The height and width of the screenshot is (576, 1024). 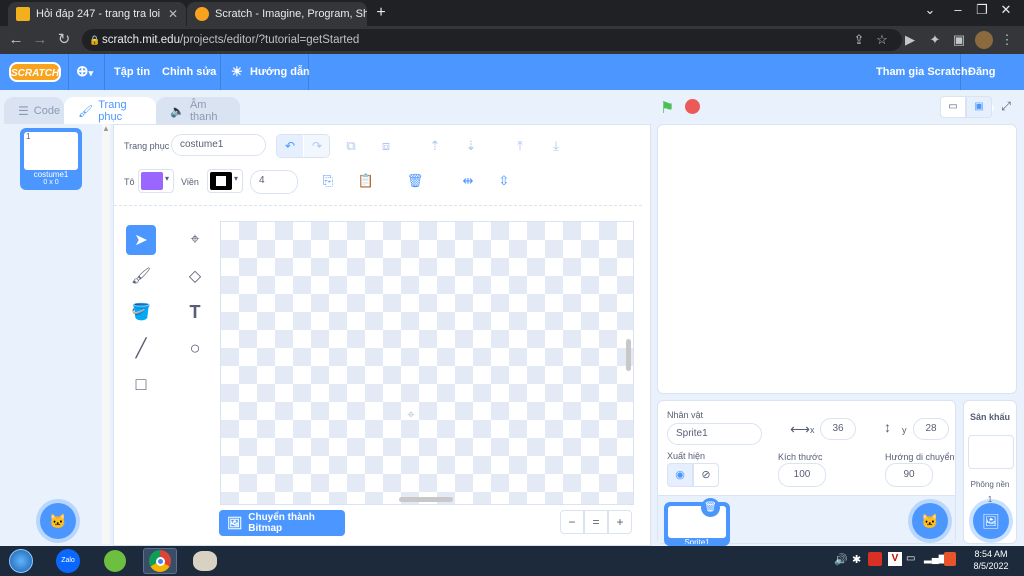 What do you see at coordinates (859, 40) in the screenshot?
I see `share-icon: ⇪` at bounding box center [859, 40].